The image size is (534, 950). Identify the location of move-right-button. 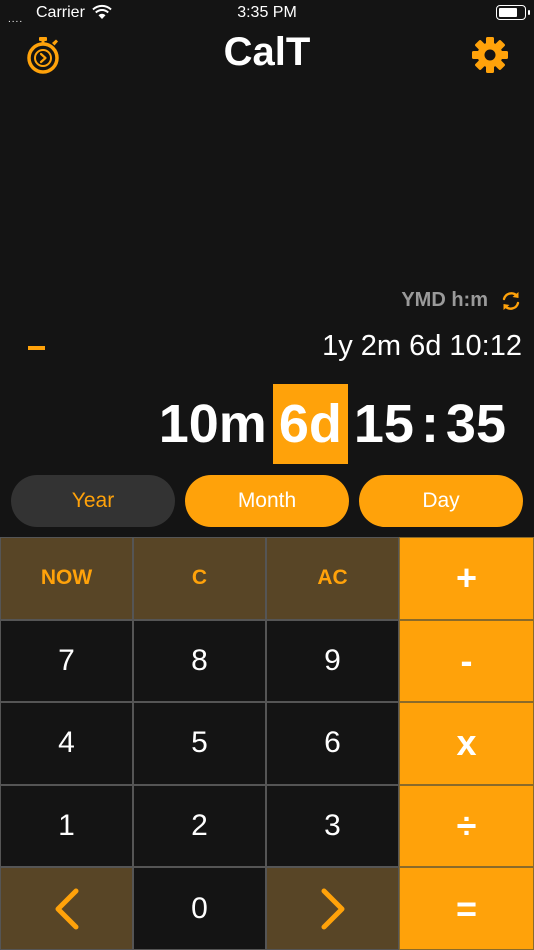
(332, 908).